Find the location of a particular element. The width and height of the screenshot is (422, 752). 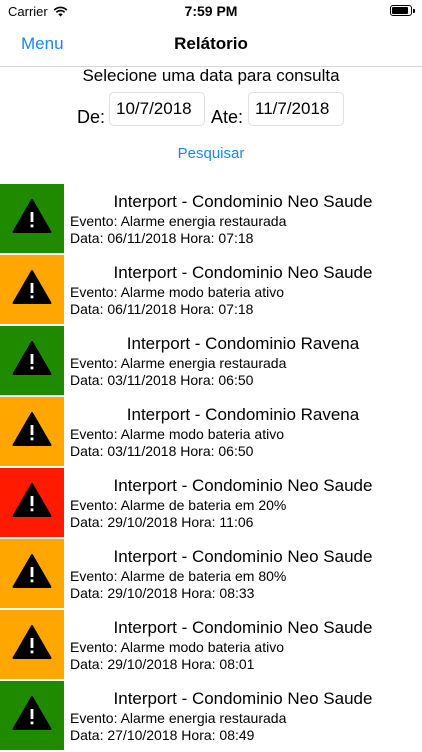

event-description: Evento: Alarme de bateria em 20% is located at coordinates (178, 505).